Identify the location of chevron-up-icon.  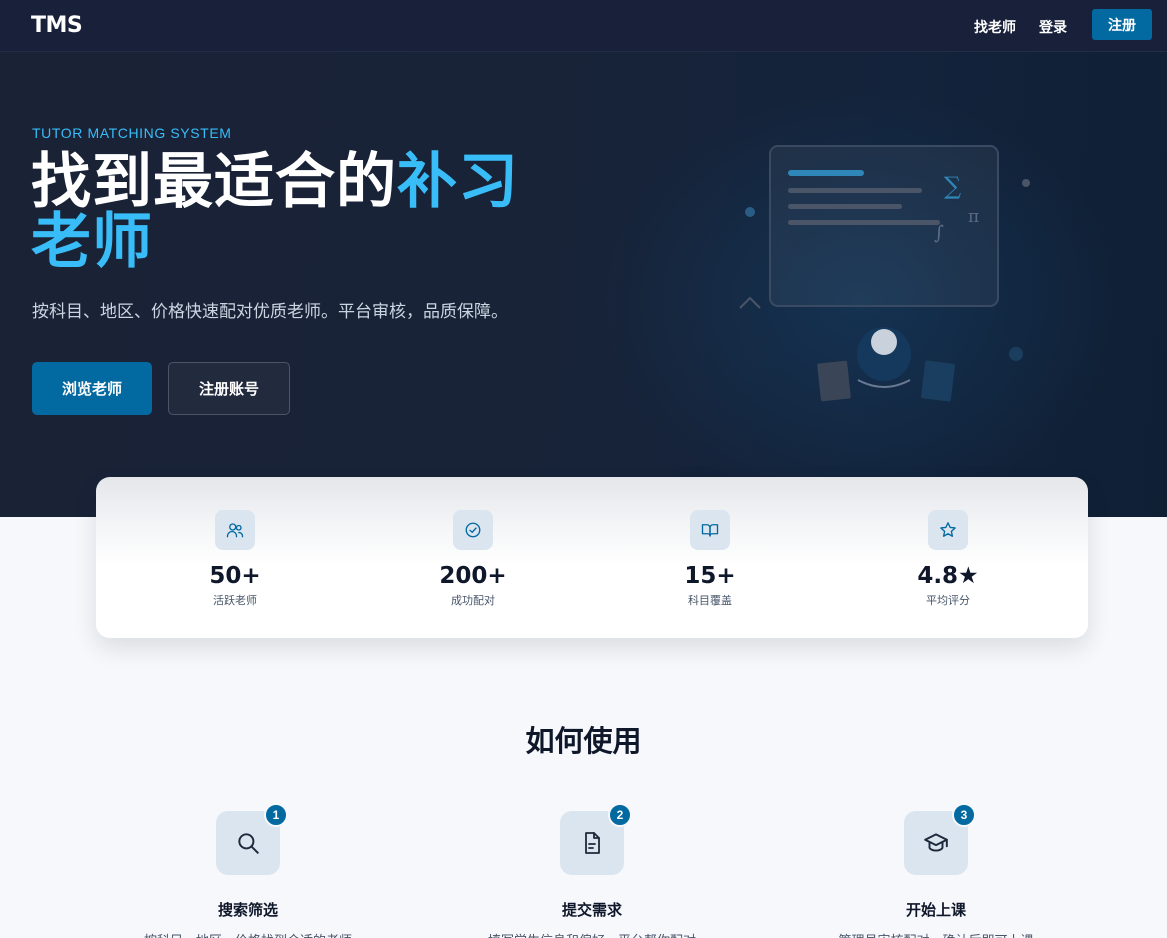
(750, 302).